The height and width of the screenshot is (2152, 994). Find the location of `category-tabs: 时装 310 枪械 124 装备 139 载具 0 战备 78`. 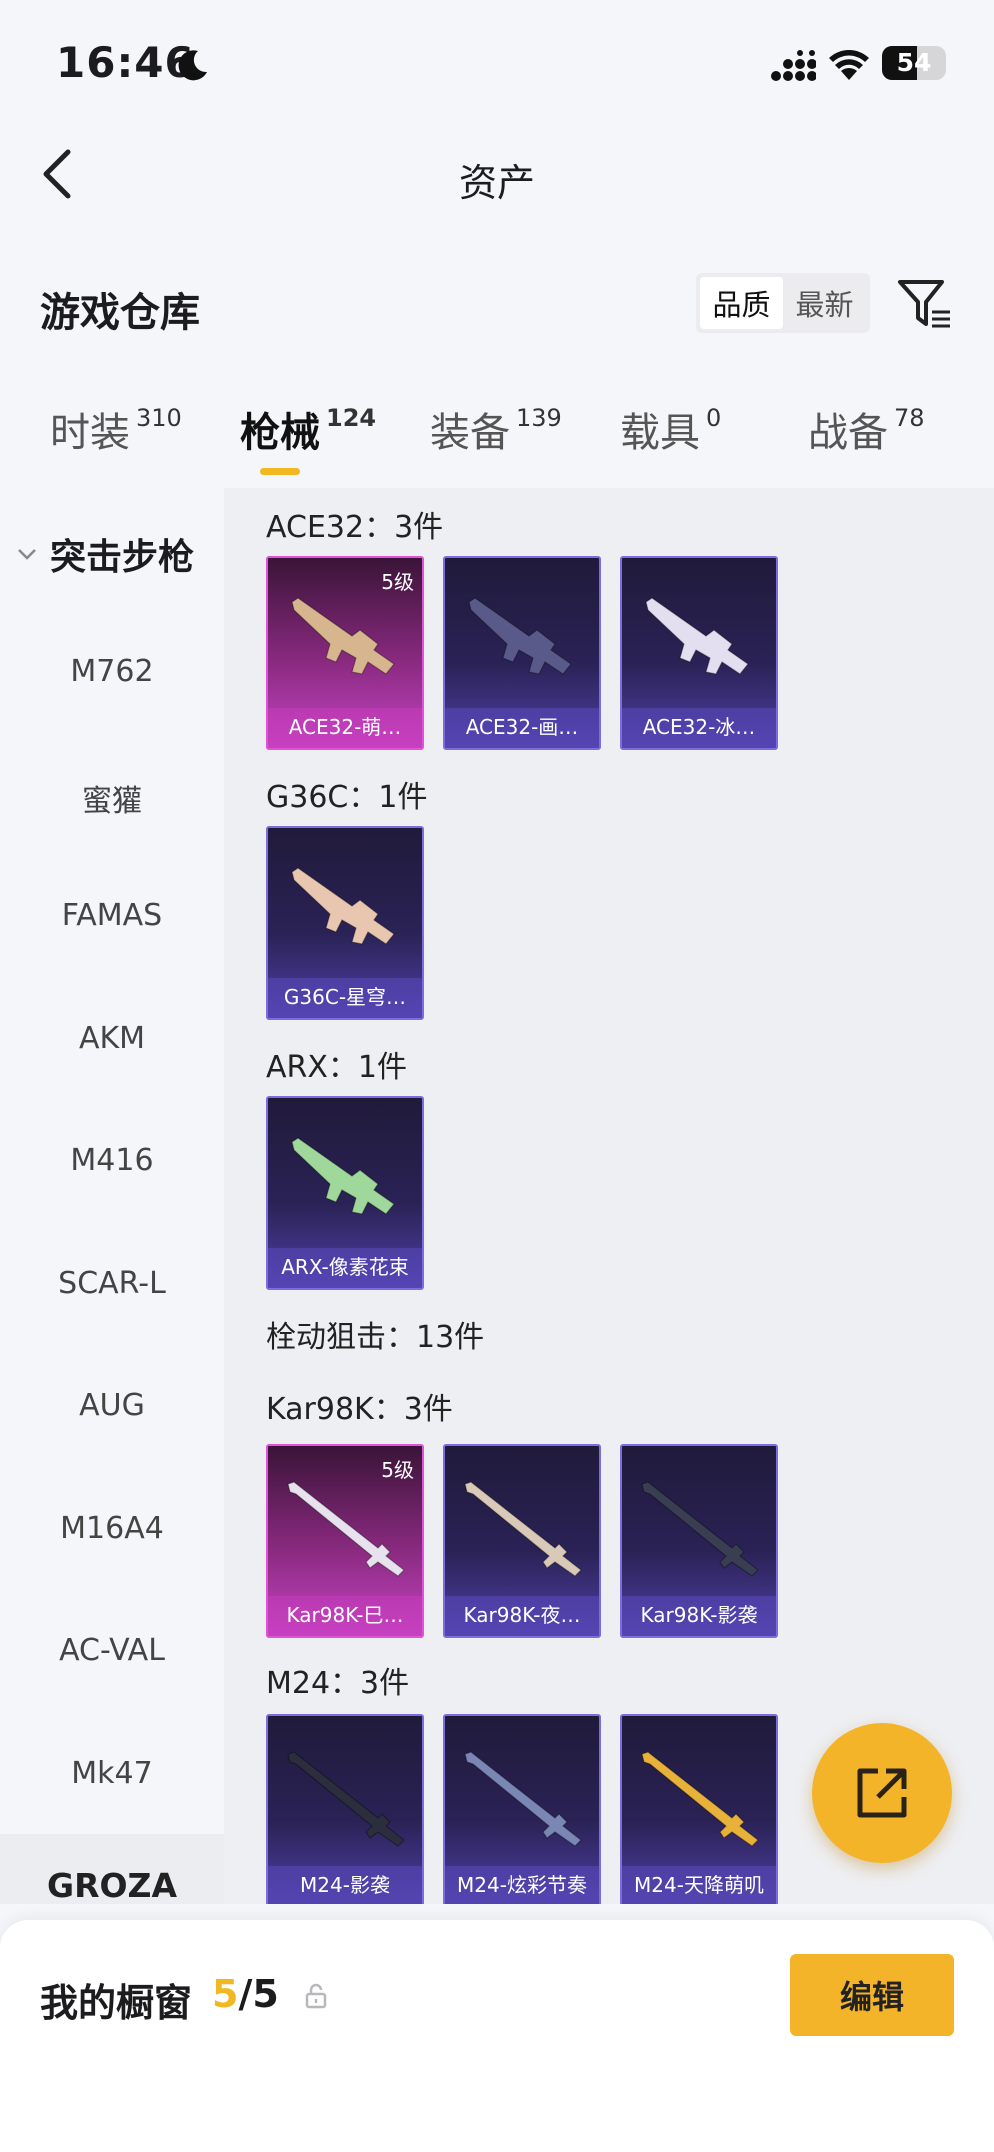

category-tabs: 时装 310 枪械 124 装备 139 载具 0 战备 78 is located at coordinates (497, 440).